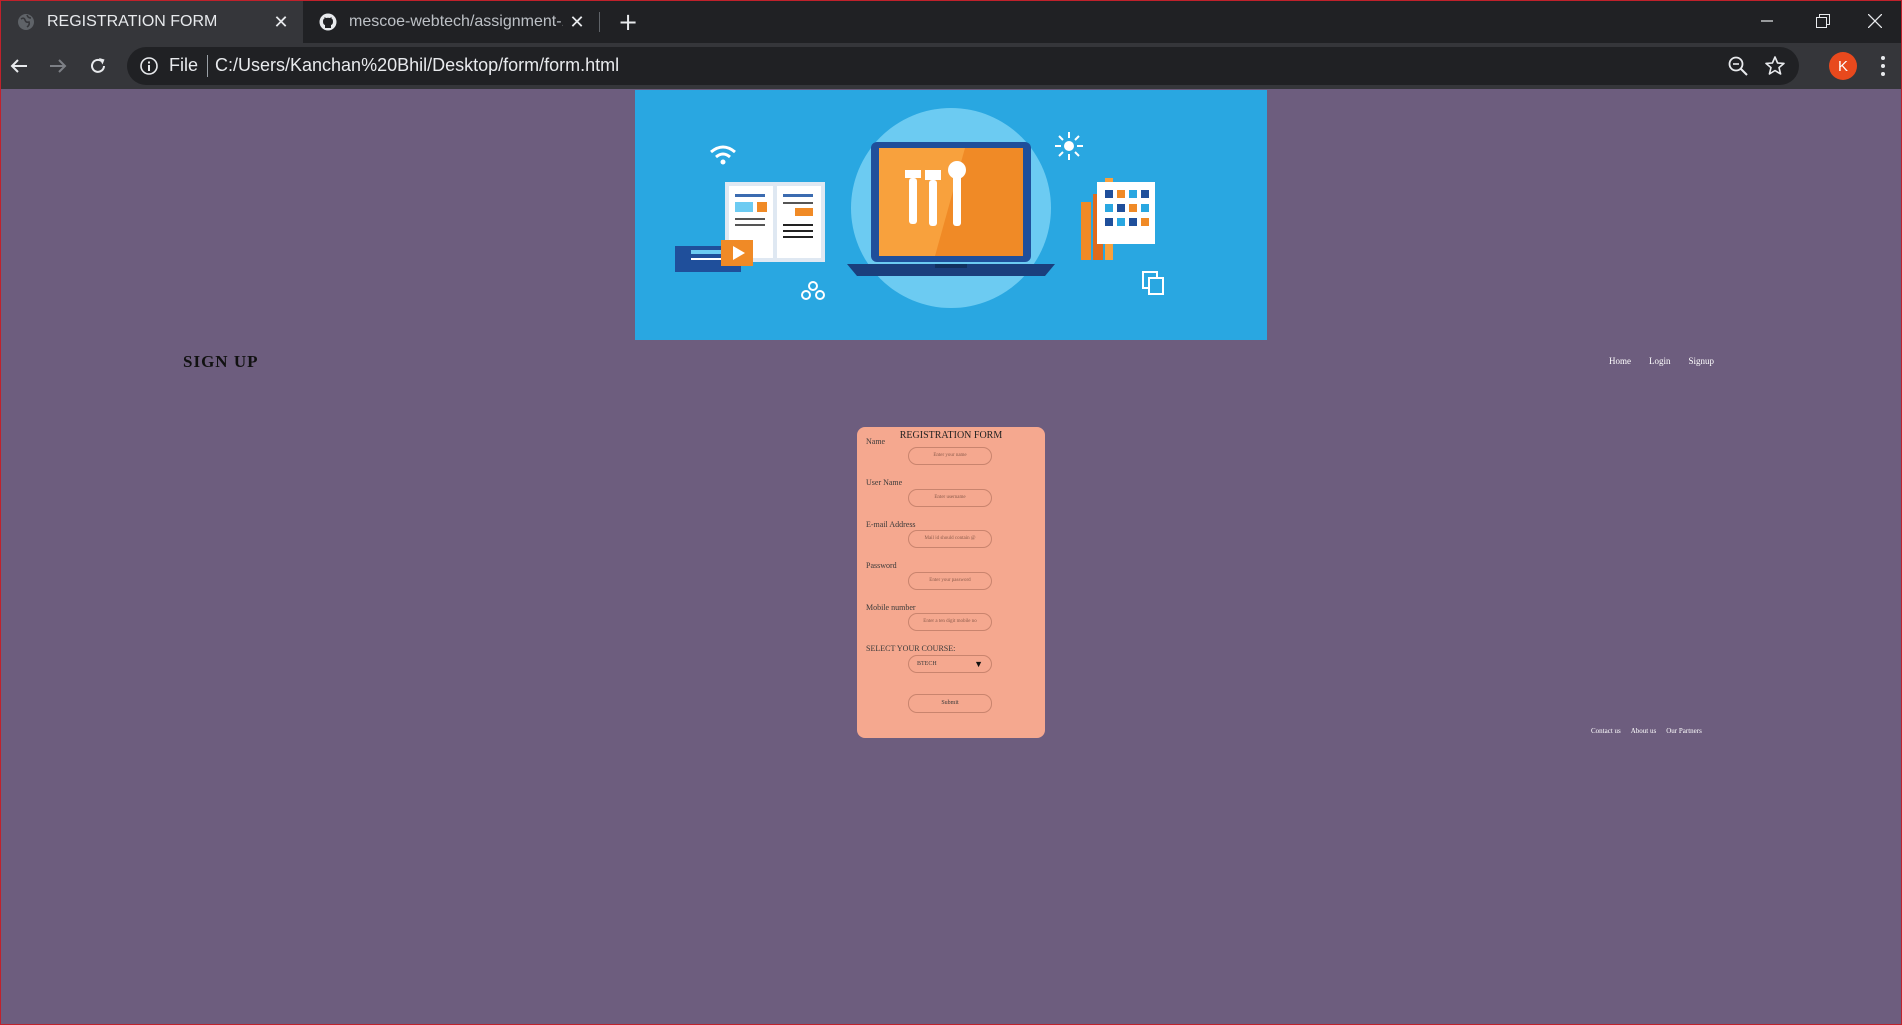  Describe the element at coordinates (26, 22) in the screenshot. I see `globe-icon` at that location.